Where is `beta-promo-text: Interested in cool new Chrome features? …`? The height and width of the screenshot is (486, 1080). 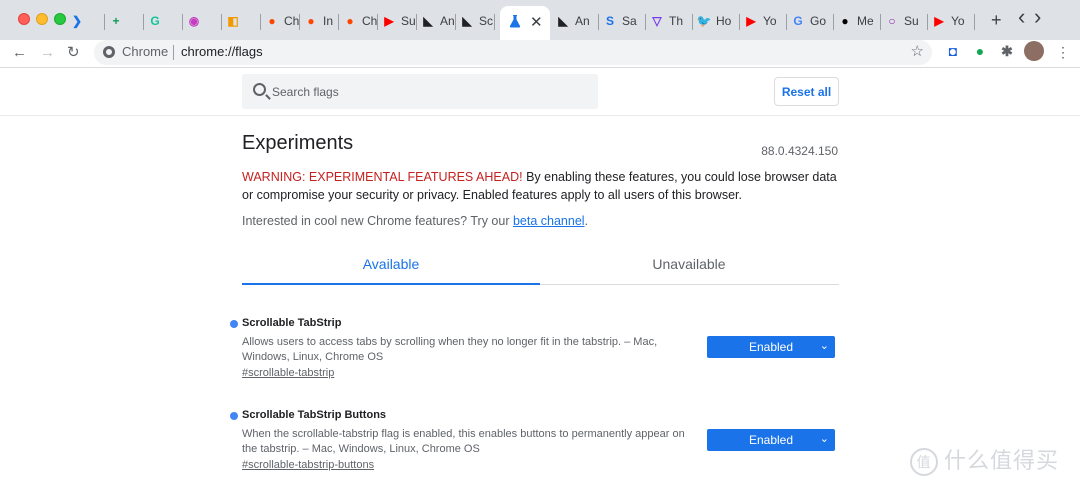
beta-promo-text: Interested in cool new Chrome features? … is located at coordinates (415, 221).